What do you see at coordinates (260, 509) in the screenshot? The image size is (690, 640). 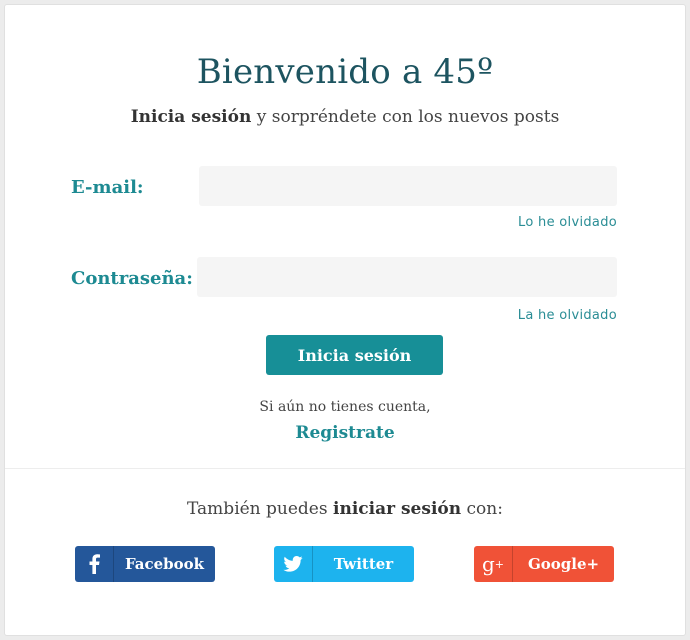 I see `social-intro-prefix: También puedes` at bounding box center [260, 509].